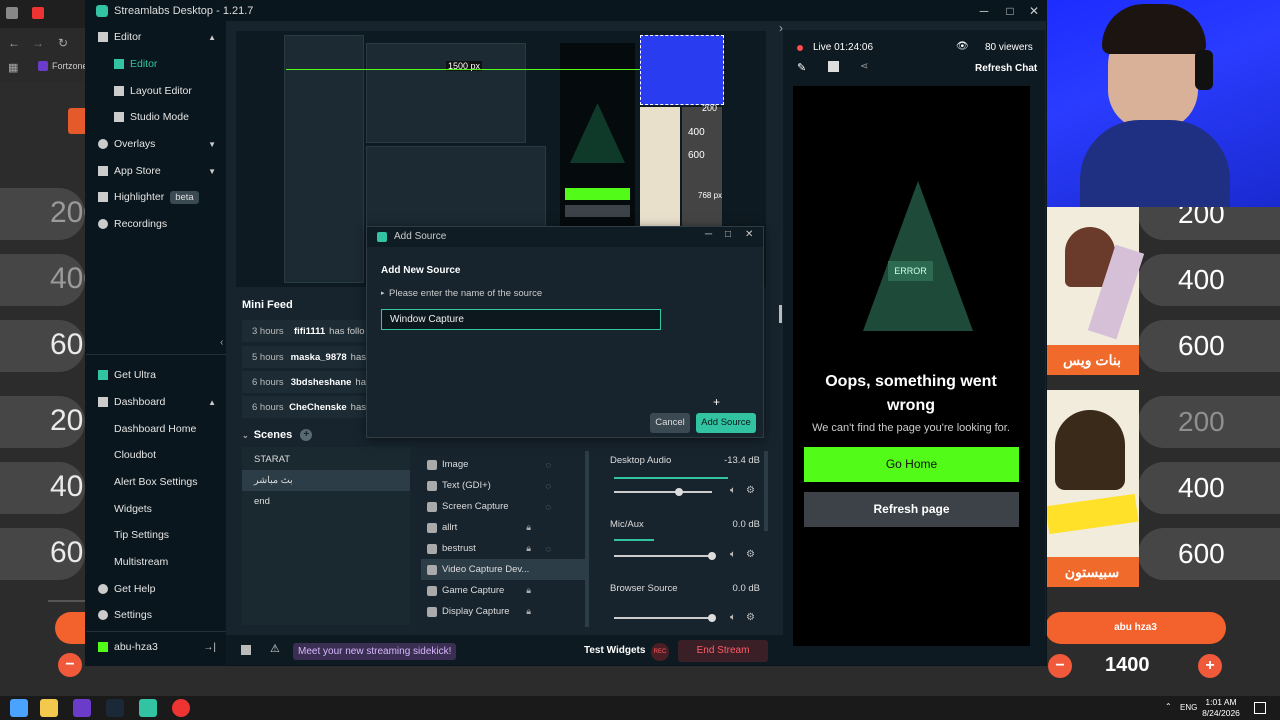  I want to click on chrome-icon, so click(181, 708).